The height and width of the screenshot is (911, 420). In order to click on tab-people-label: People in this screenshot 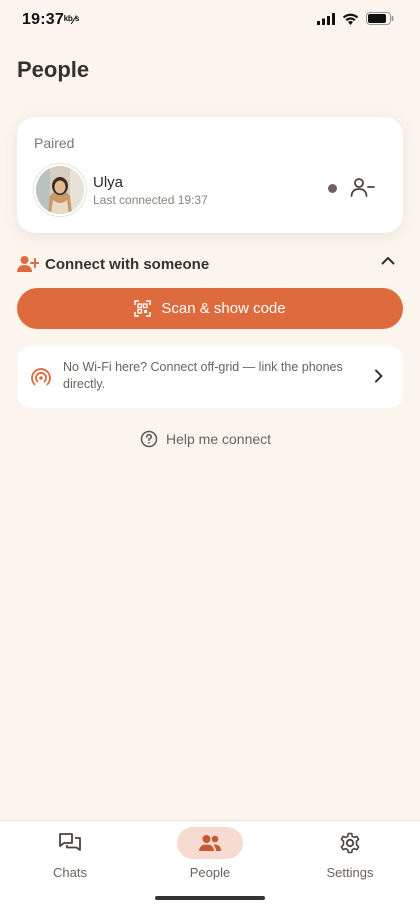, I will do `click(210, 872)`.